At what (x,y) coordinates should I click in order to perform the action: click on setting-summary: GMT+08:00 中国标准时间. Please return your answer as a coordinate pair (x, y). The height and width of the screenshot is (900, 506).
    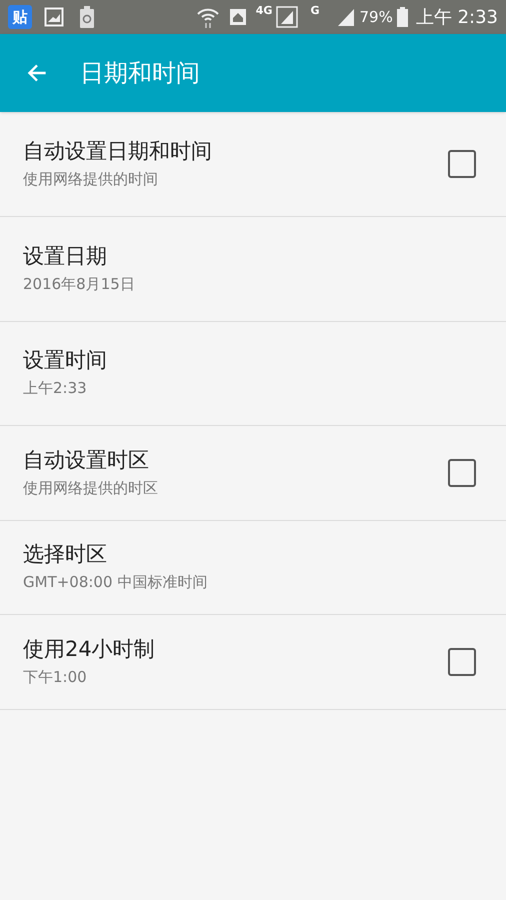
    Looking at the image, I should click on (115, 583).